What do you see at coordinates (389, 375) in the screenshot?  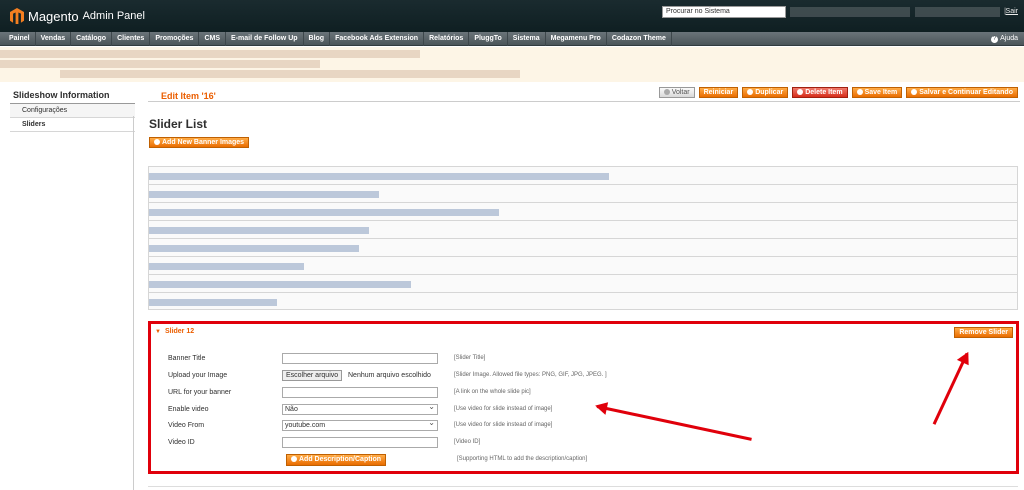 I see `file-status: Nenhum arquivo escolhido` at bounding box center [389, 375].